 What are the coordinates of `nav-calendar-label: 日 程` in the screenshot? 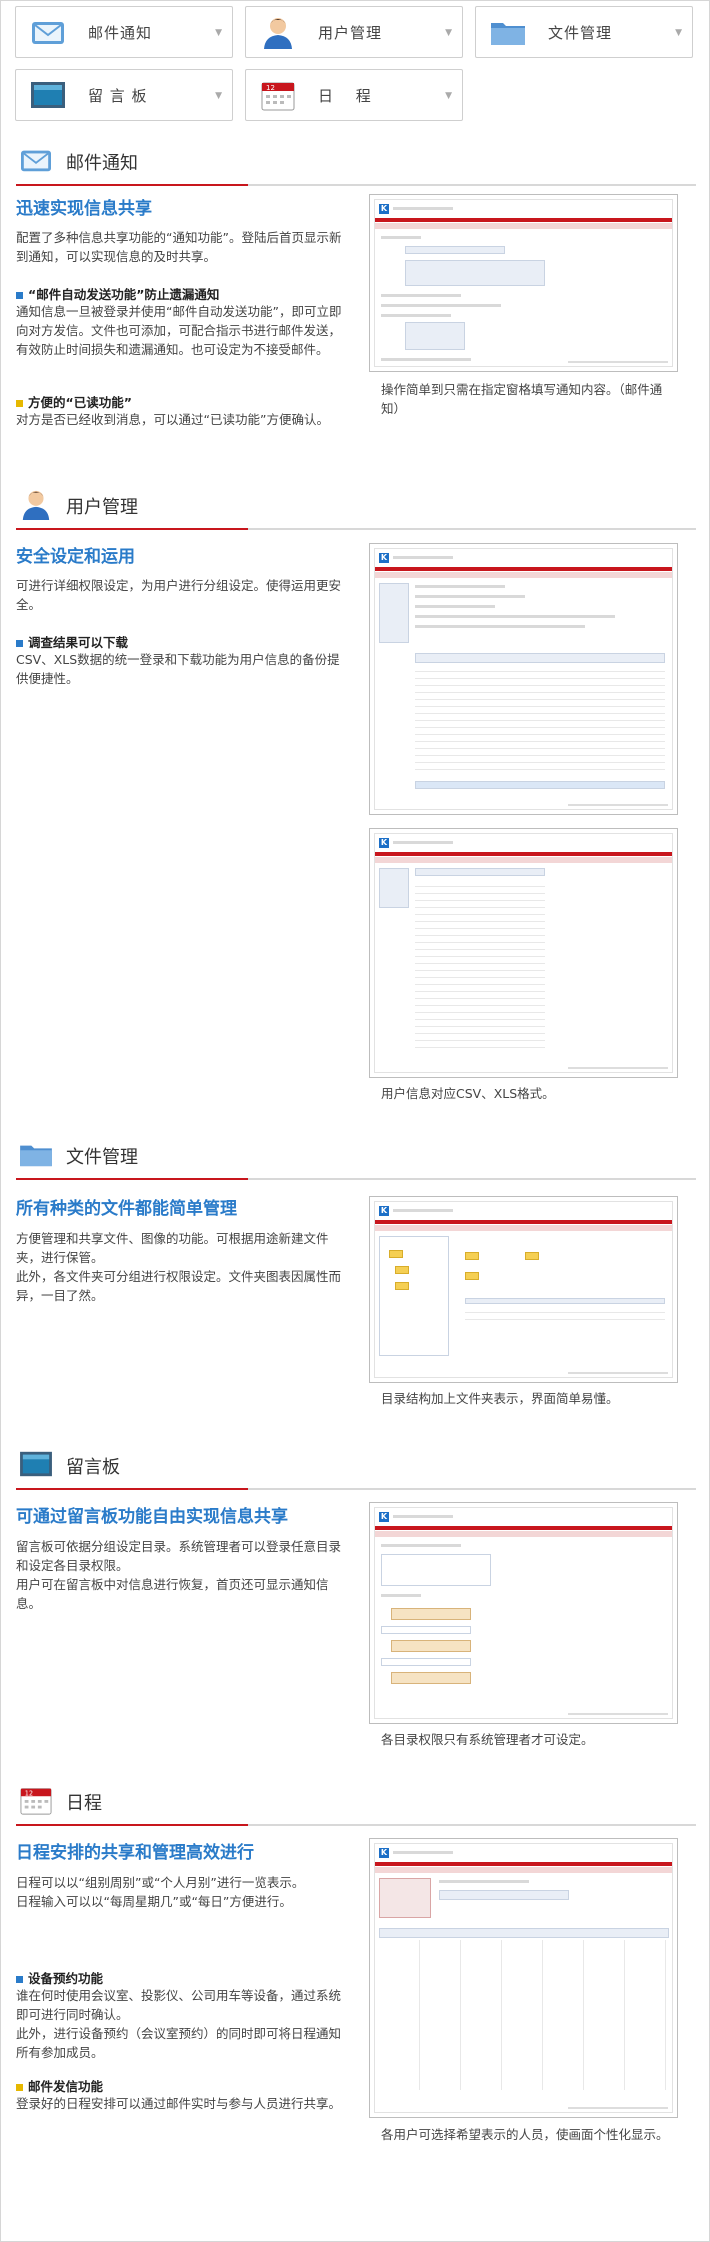 It's located at (345, 95).